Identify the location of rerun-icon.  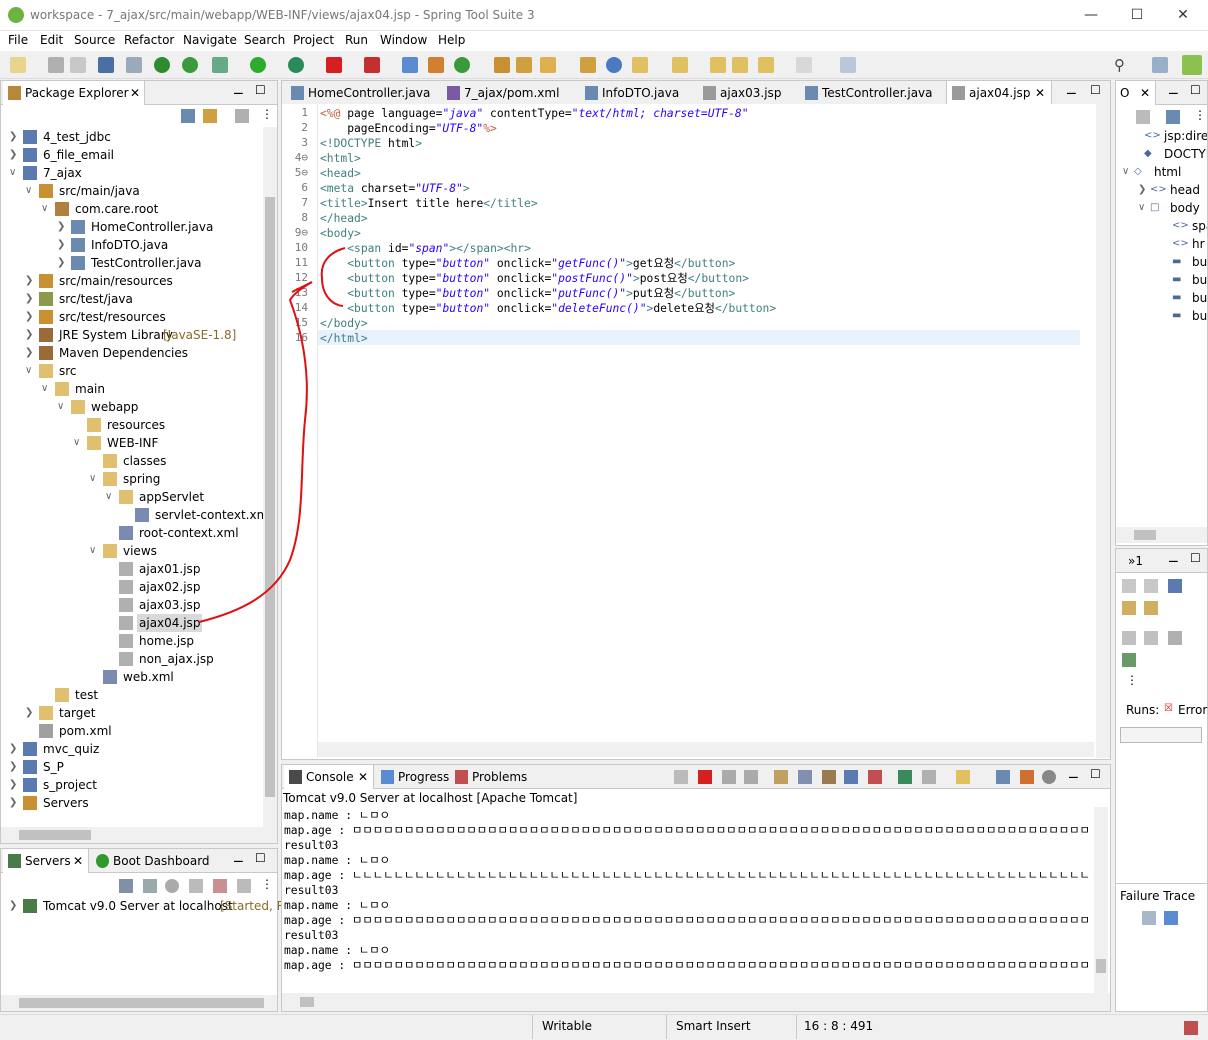
(1129, 638).